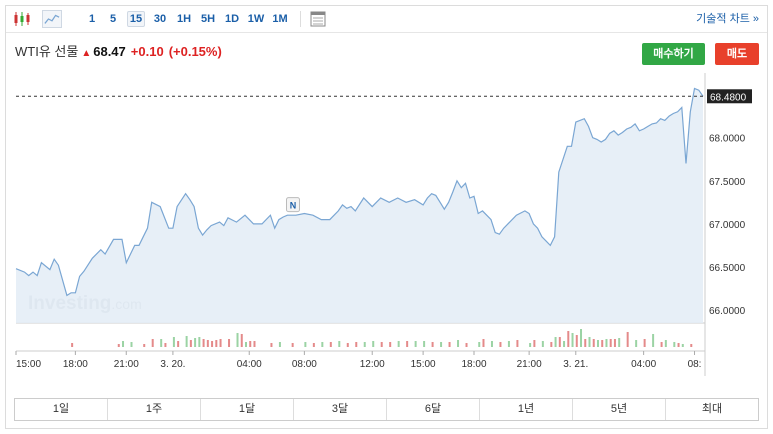  Describe the element at coordinates (433, 409) in the screenshot. I see `range-tab-6m: 6달` at that location.